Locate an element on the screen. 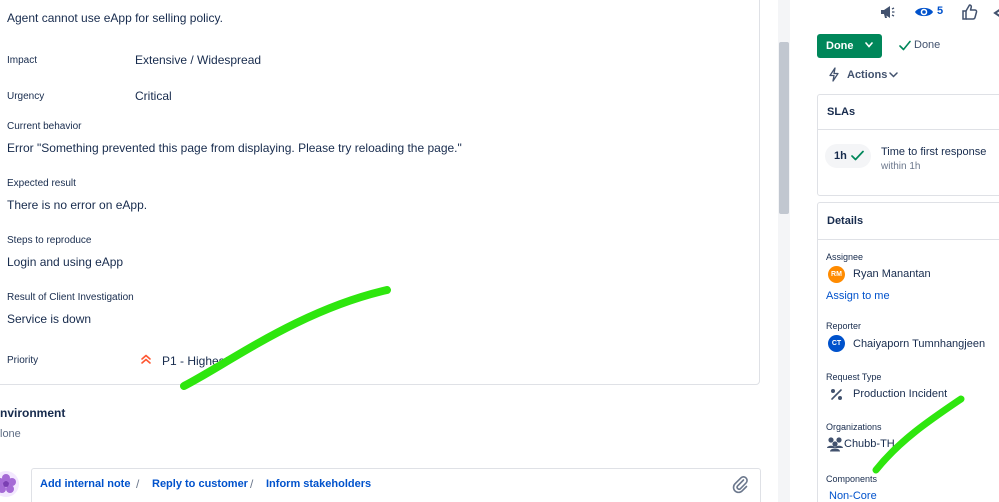 Image resolution: width=999 pixels, height=502 pixels. details-panel: Details is located at coordinates (908, 352).